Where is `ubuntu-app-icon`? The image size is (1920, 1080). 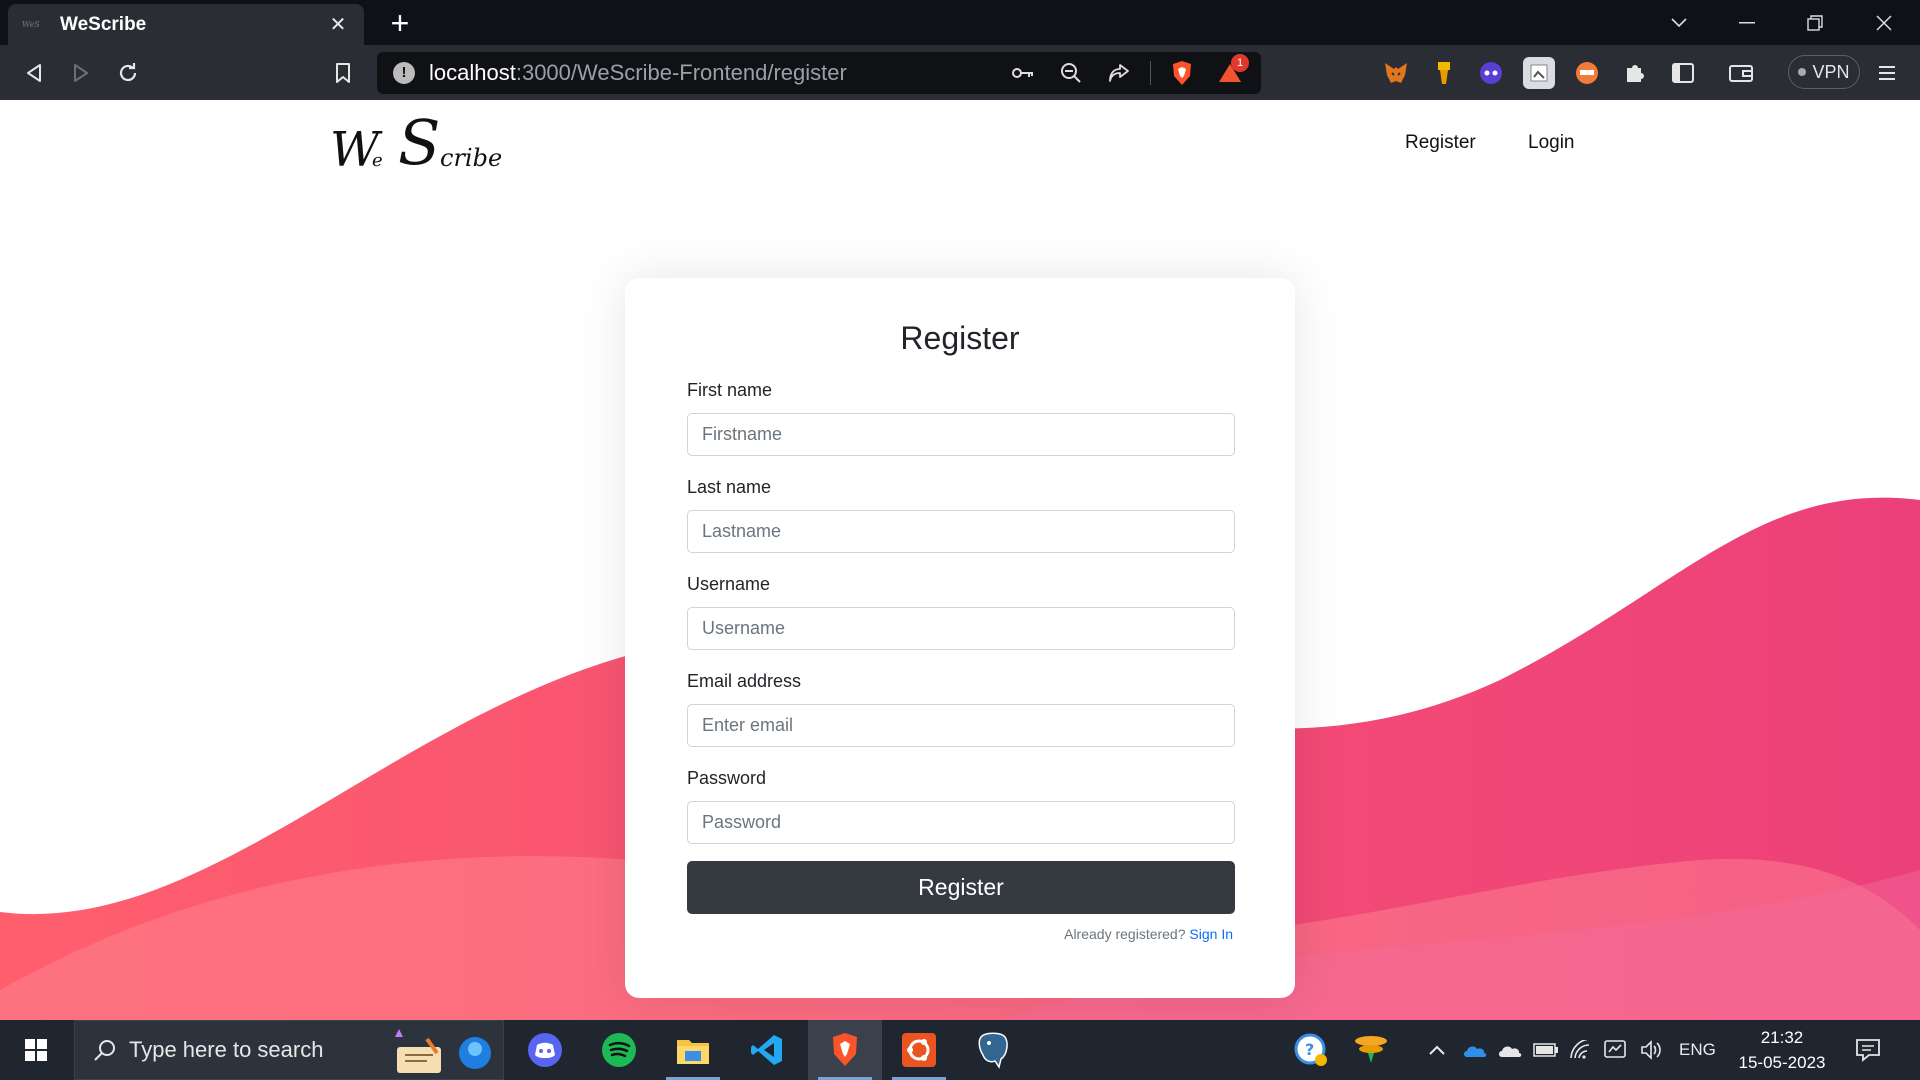
ubuntu-app-icon is located at coordinates (919, 1050).